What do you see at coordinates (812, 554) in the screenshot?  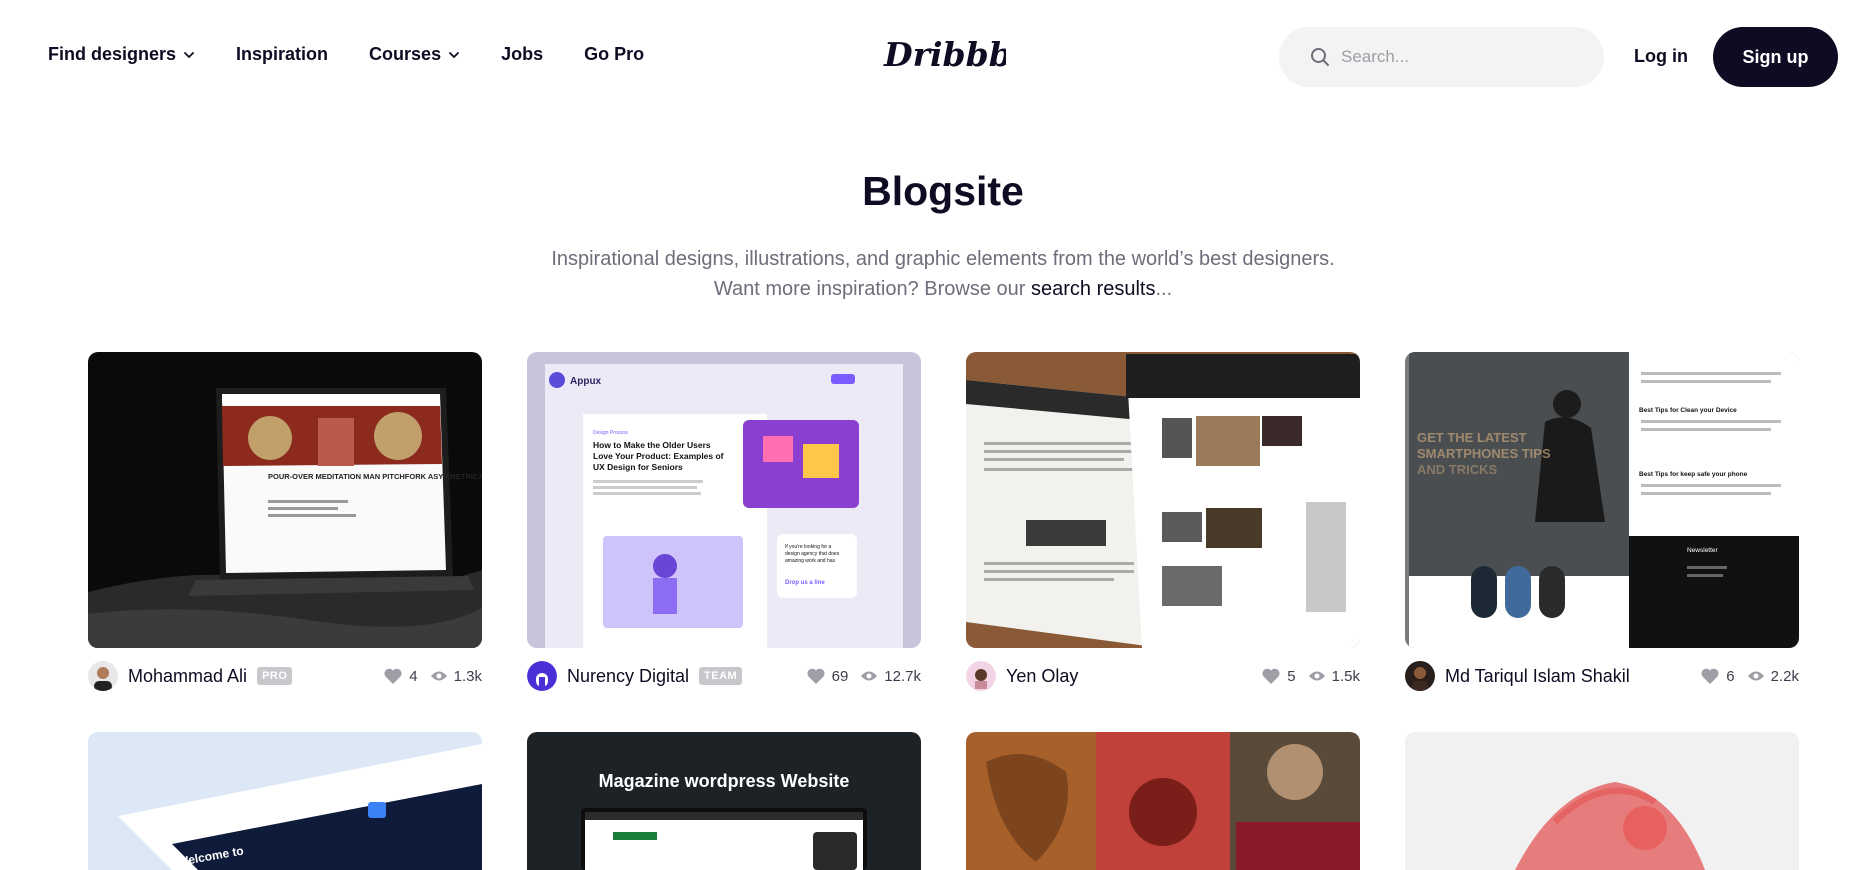 I see `svg-text: design agency that does` at bounding box center [812, 554].